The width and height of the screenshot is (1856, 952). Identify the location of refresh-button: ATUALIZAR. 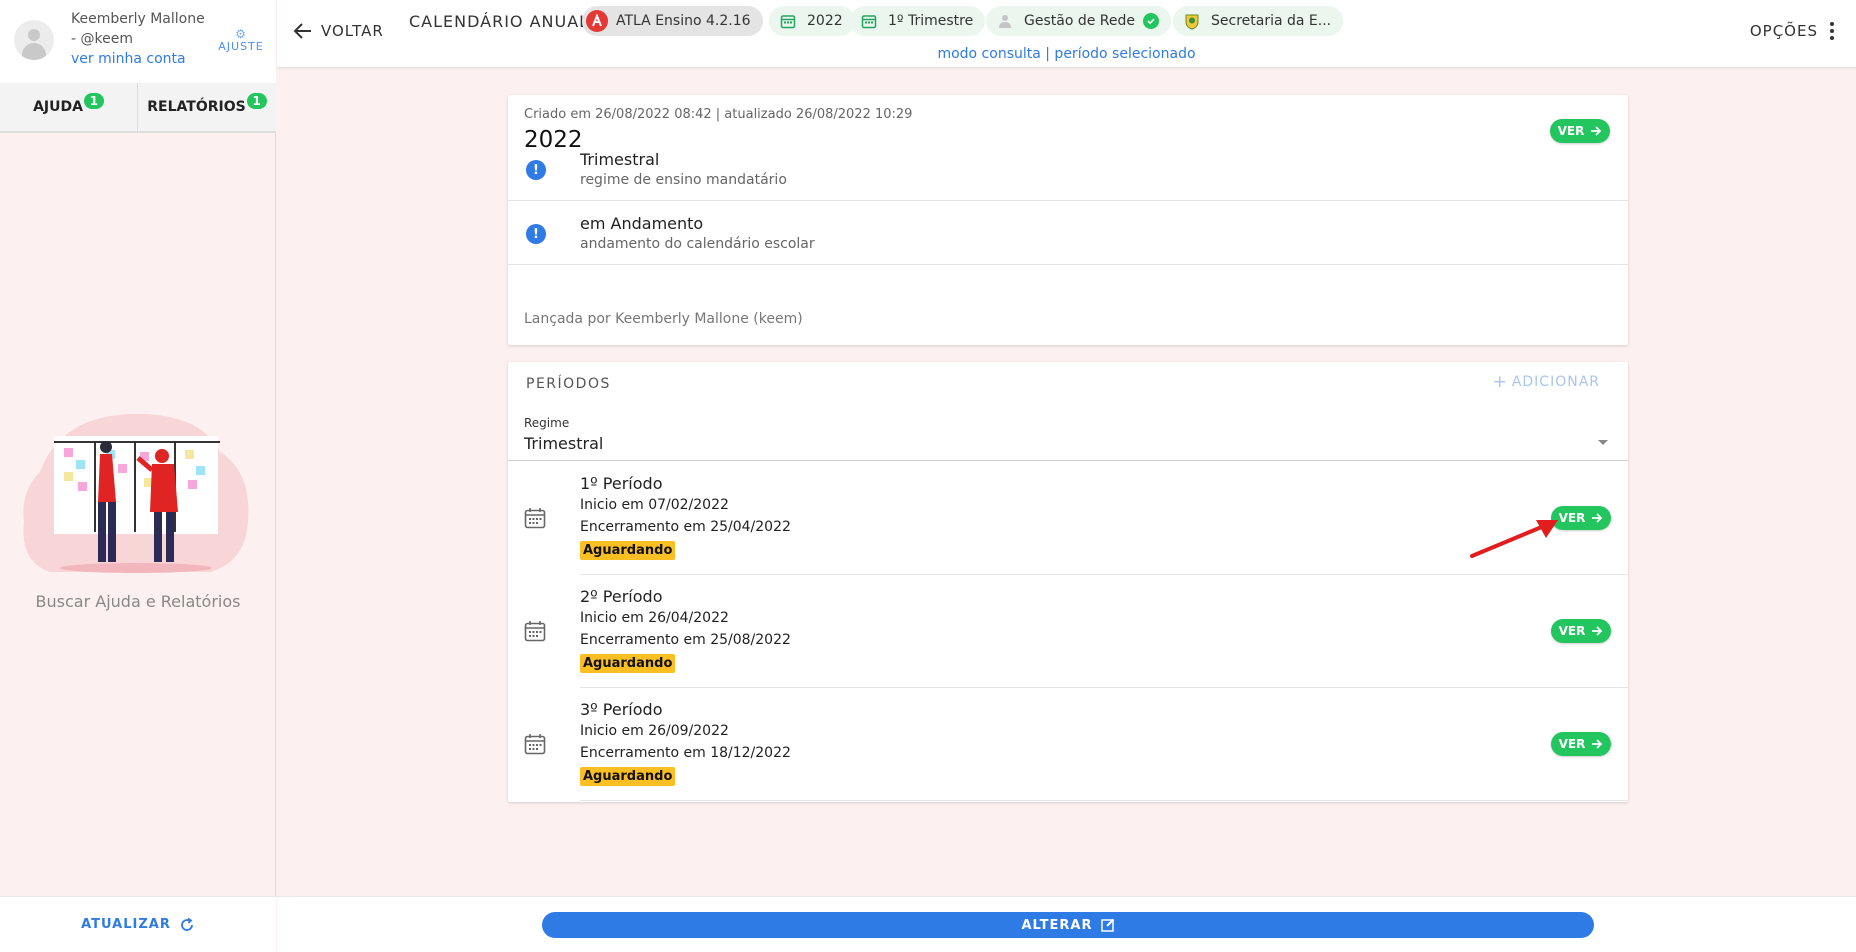
(138, 925).